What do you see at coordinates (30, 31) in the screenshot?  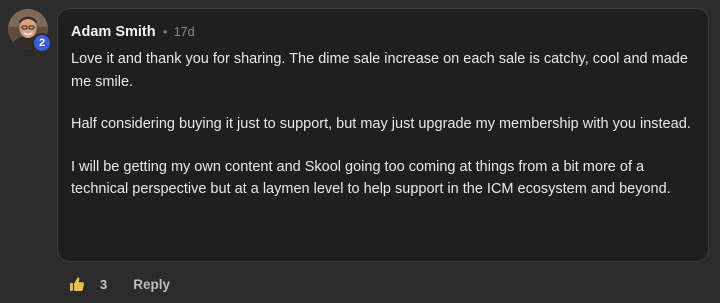 I see `author-avatar-wrapper: 2` at bounding box center [30, 31].